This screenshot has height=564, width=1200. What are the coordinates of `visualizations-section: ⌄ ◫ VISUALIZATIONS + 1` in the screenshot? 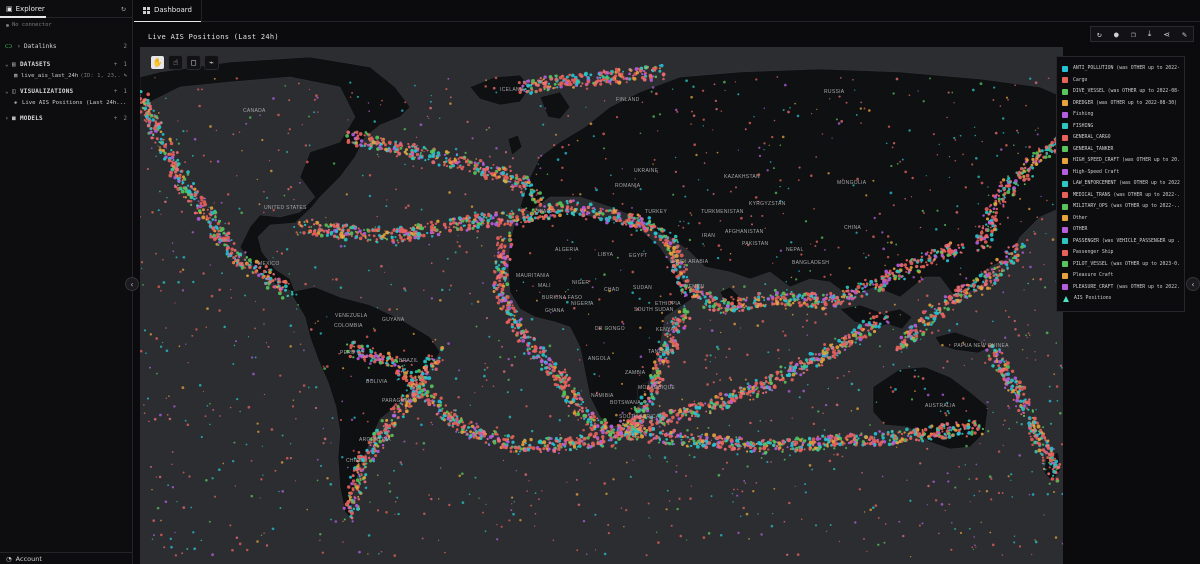 It's located at (66, 91).